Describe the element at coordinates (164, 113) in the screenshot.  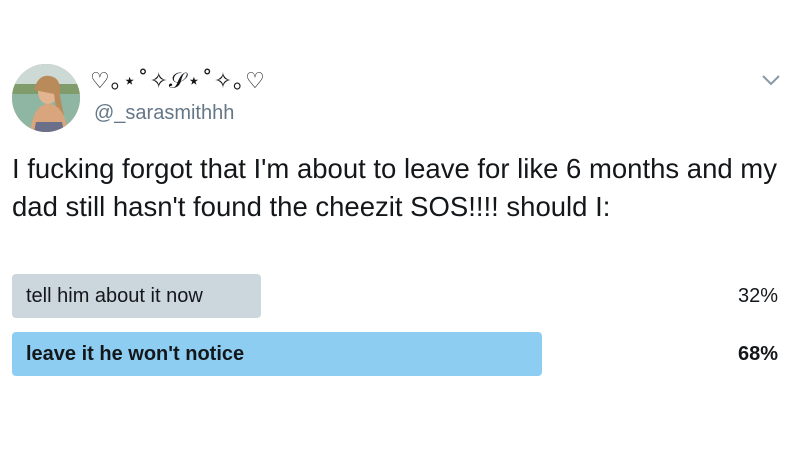
I see `username-handle: @_sarasmithhh` at that location.